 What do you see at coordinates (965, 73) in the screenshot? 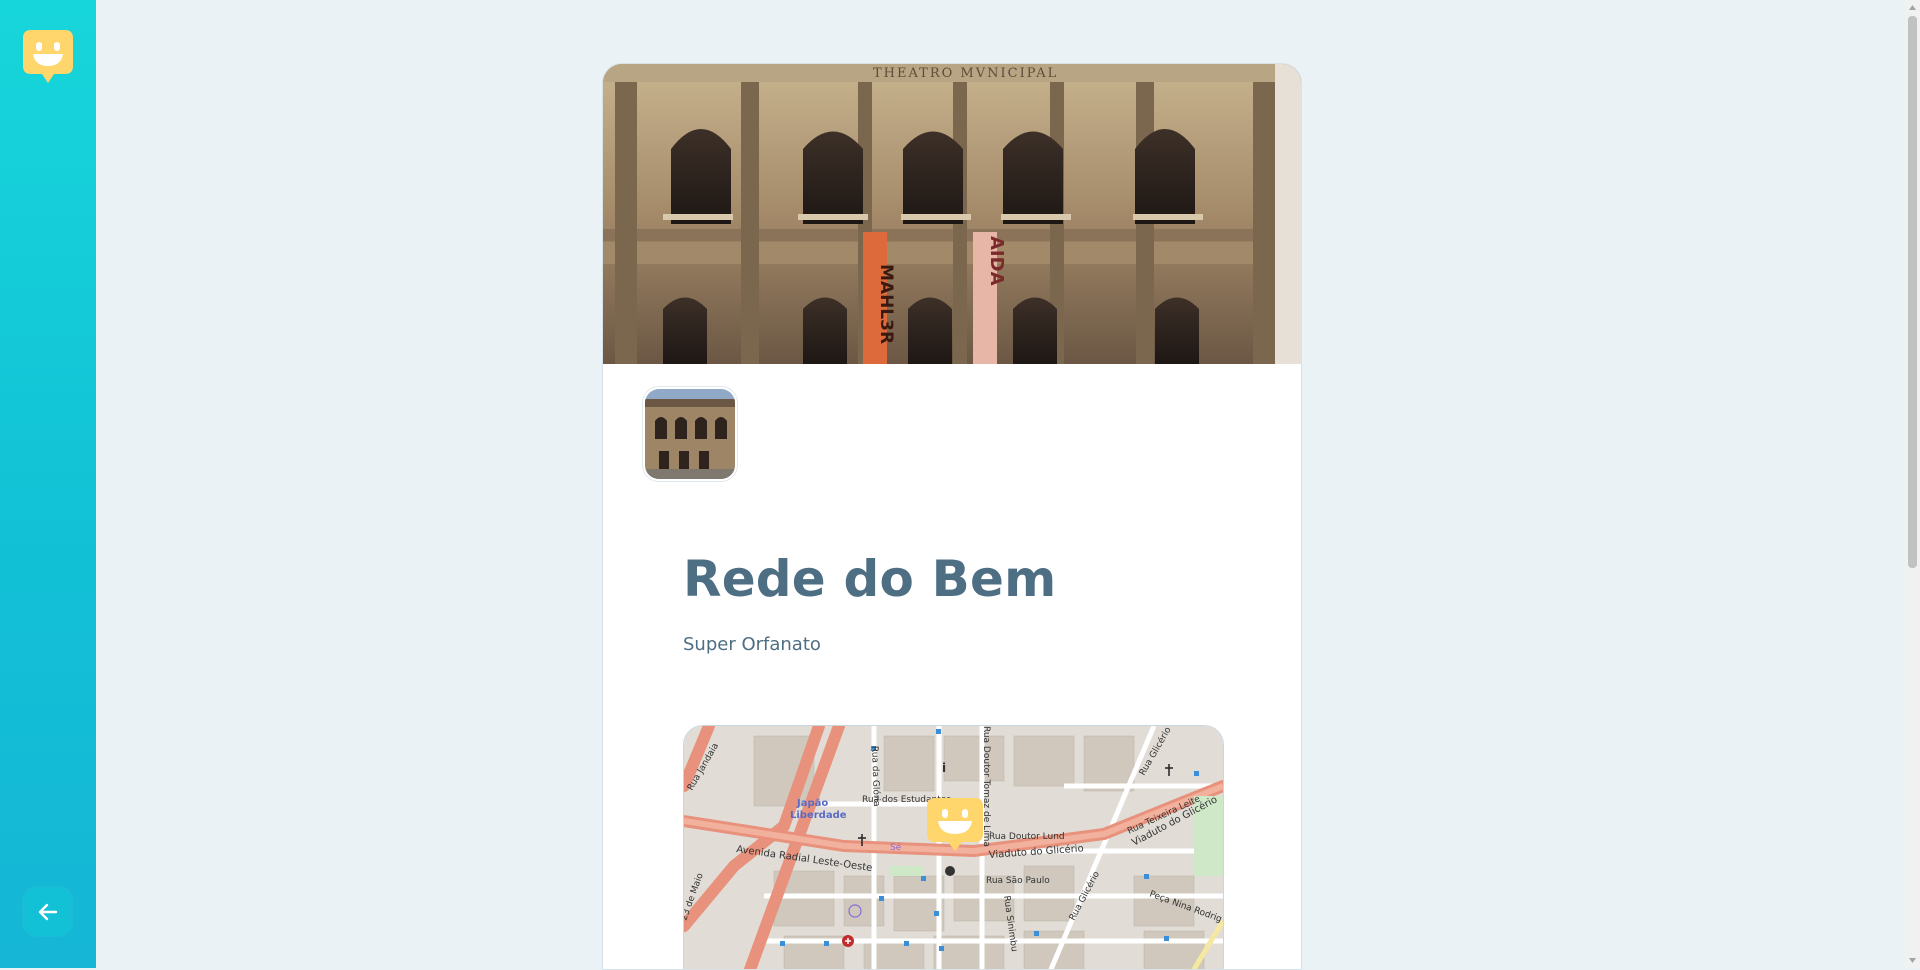
I see `cover-inscription: THEATRO MVNICIPAL` at bounding box center [965, 73].